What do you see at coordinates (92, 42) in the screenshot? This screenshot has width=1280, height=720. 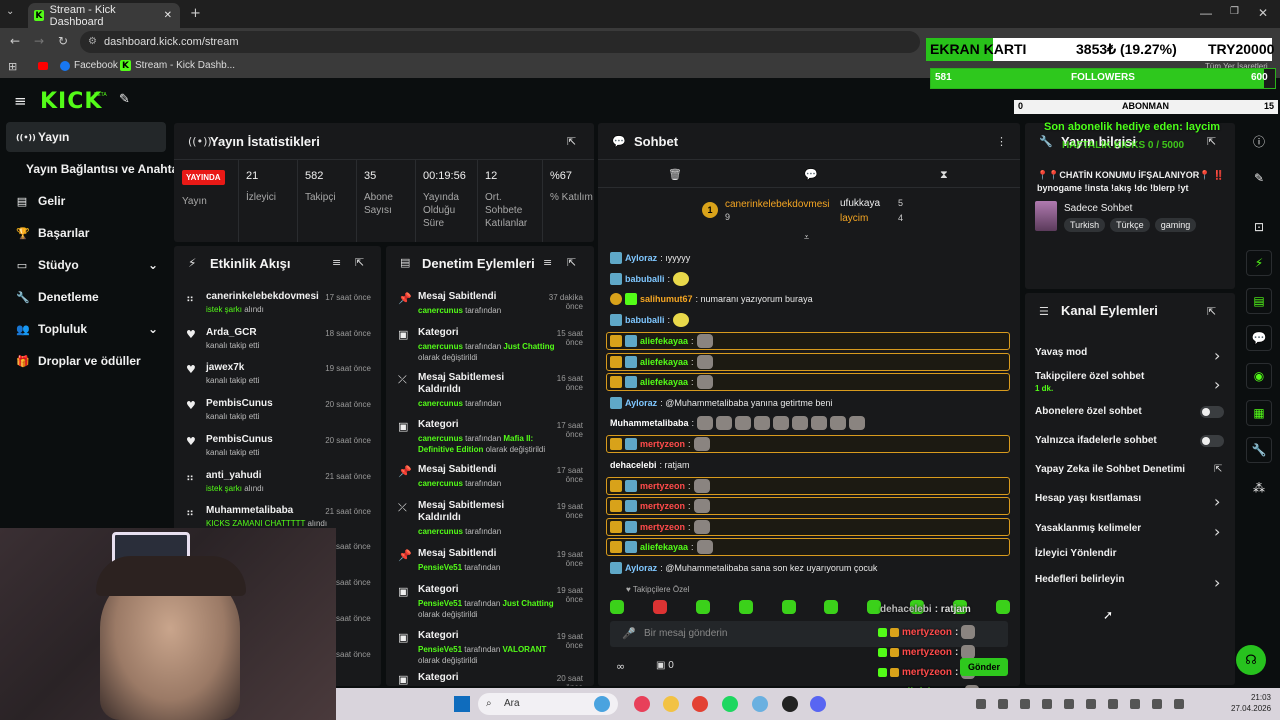 I see `site-info-icon: ⚙` at bounding box center [92, 42].